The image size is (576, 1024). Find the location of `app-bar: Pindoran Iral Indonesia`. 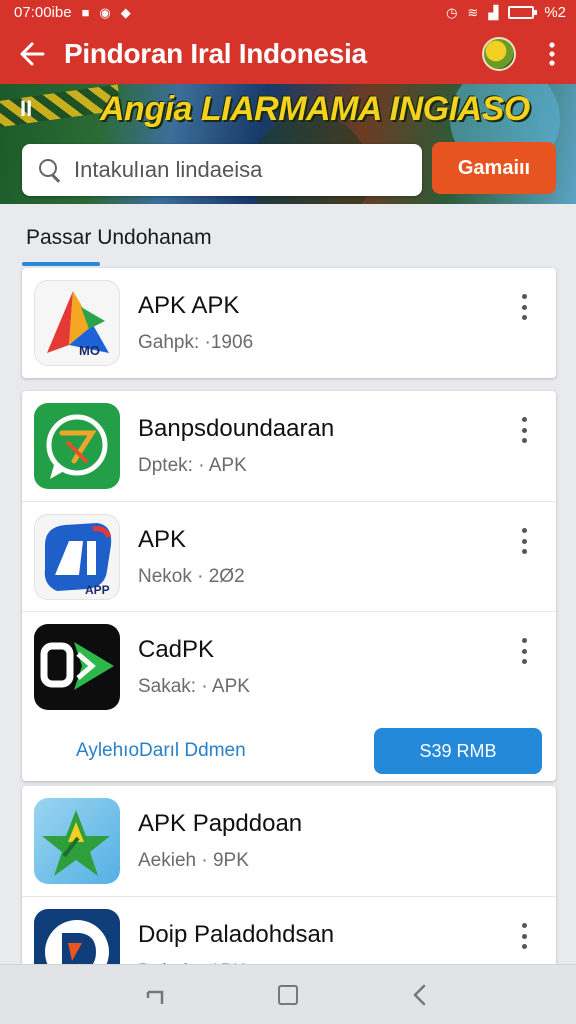

app-bar: Pindoran Iral Indonesia is located at coordinates (288, 54).